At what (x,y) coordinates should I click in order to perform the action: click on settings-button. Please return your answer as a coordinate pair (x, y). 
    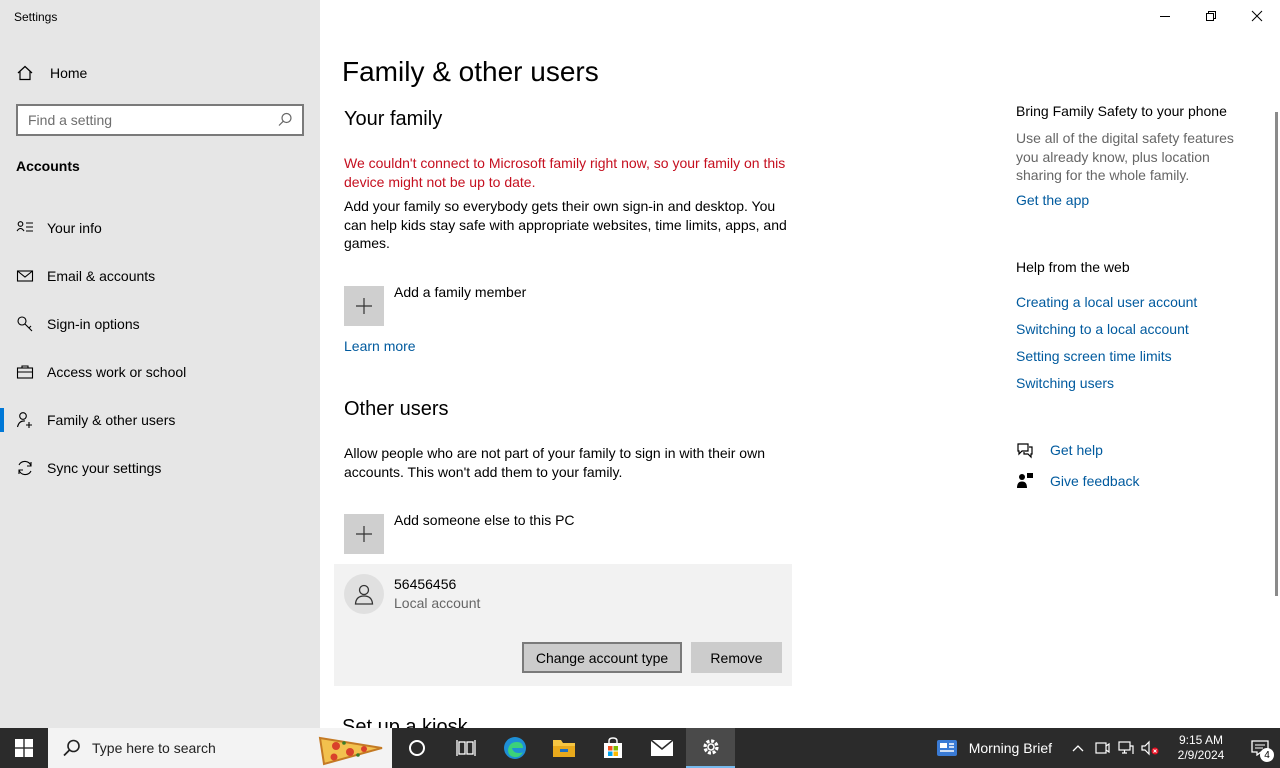
    Looking at the image, I should click on (710, 748).